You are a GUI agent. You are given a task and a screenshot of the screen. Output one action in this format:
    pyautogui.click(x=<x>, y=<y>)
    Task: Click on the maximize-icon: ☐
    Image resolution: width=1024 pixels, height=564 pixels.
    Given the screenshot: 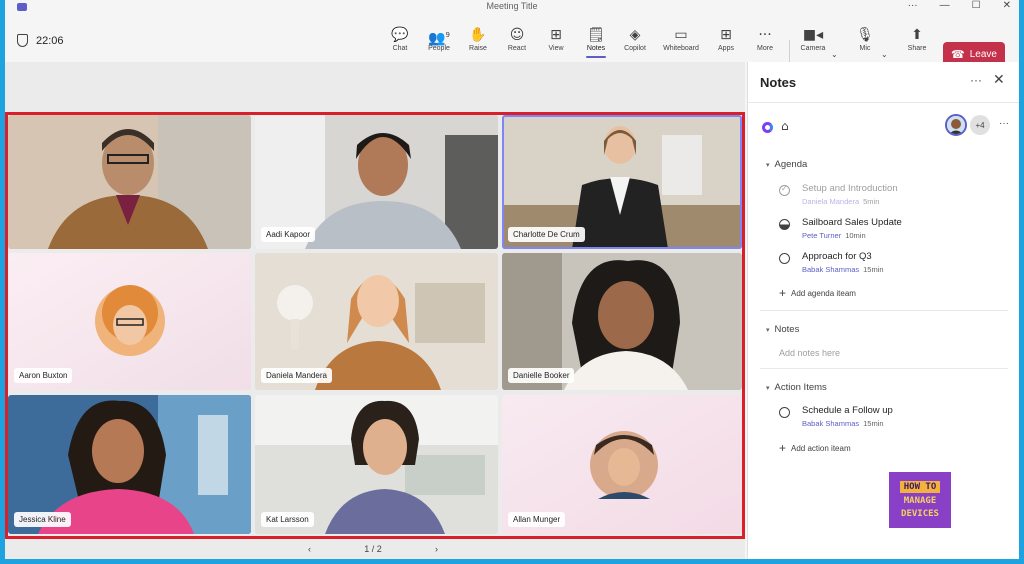 What is the action you would take?
    pyautogui.click(x=976, y=5)
    